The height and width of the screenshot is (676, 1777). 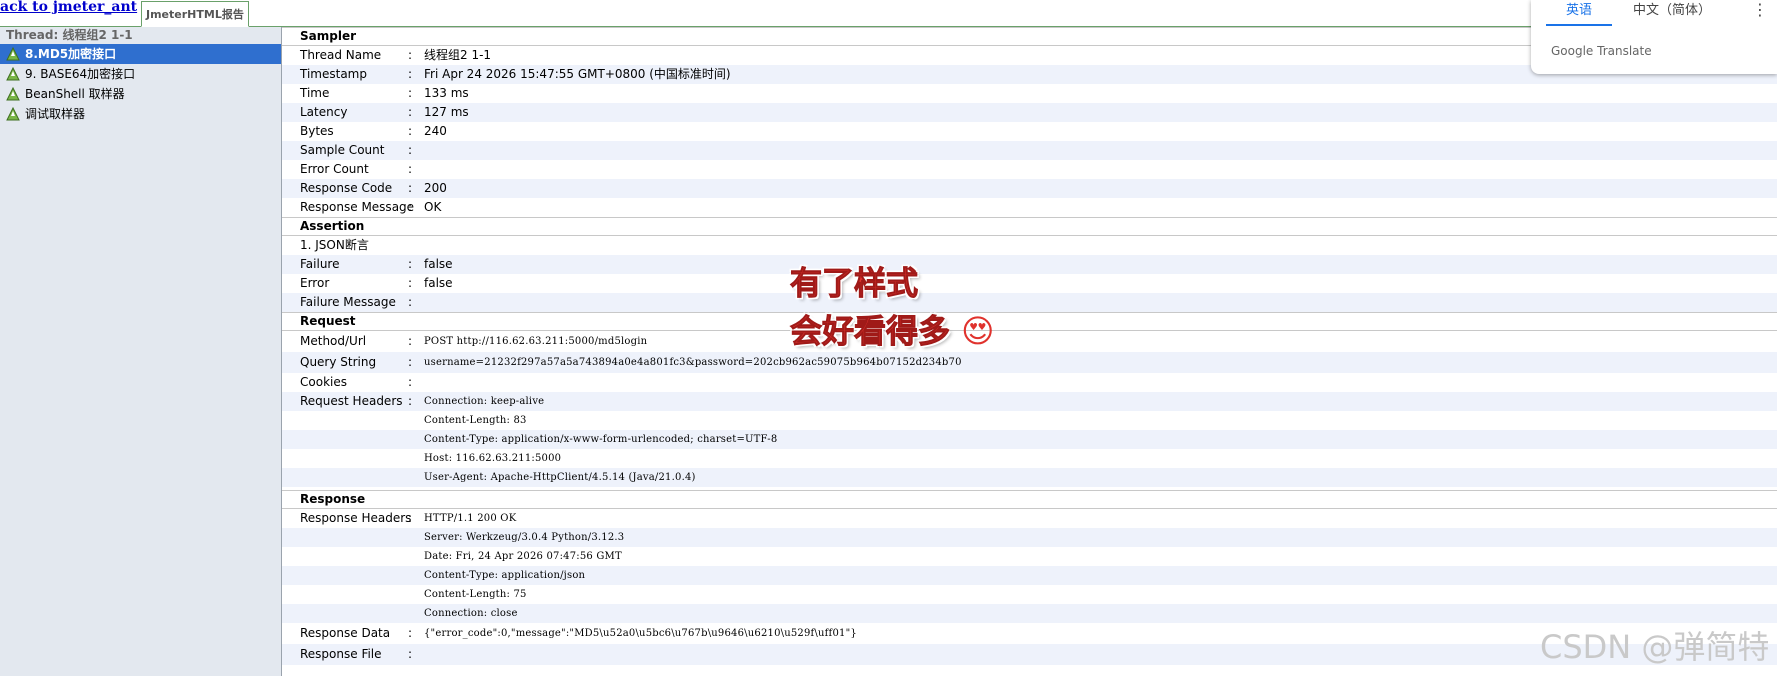 What do you see at coordinates (1601, 51) in the screenshot?
I see `google-translate-brand: Google Translate` at bounding box center [1601, 51].